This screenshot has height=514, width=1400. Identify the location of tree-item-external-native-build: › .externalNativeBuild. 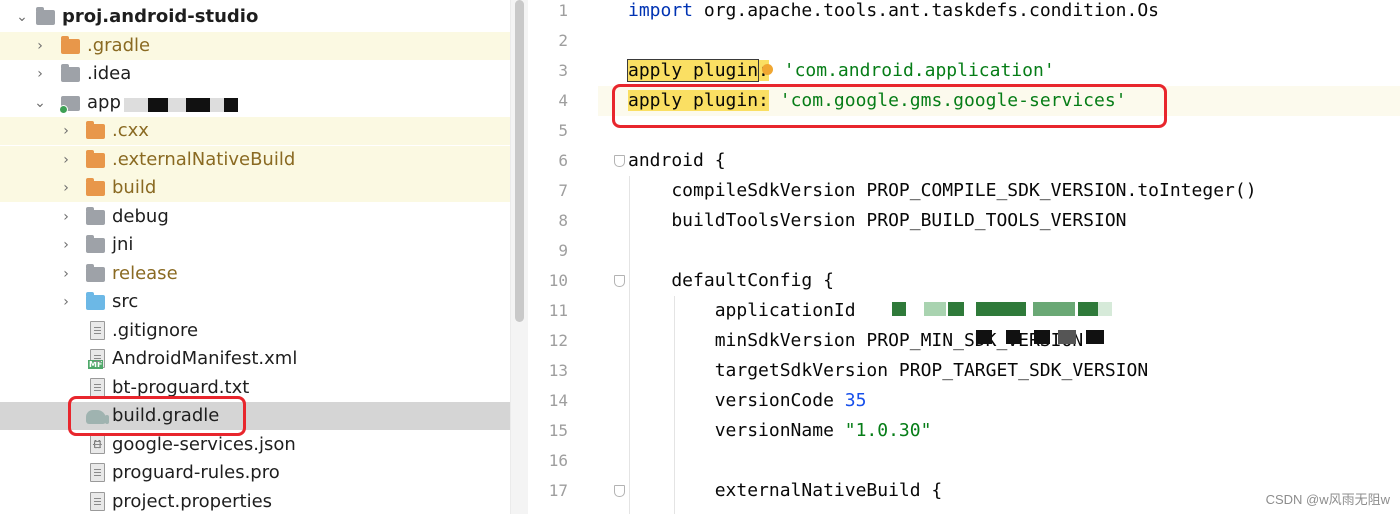
(255, 160).